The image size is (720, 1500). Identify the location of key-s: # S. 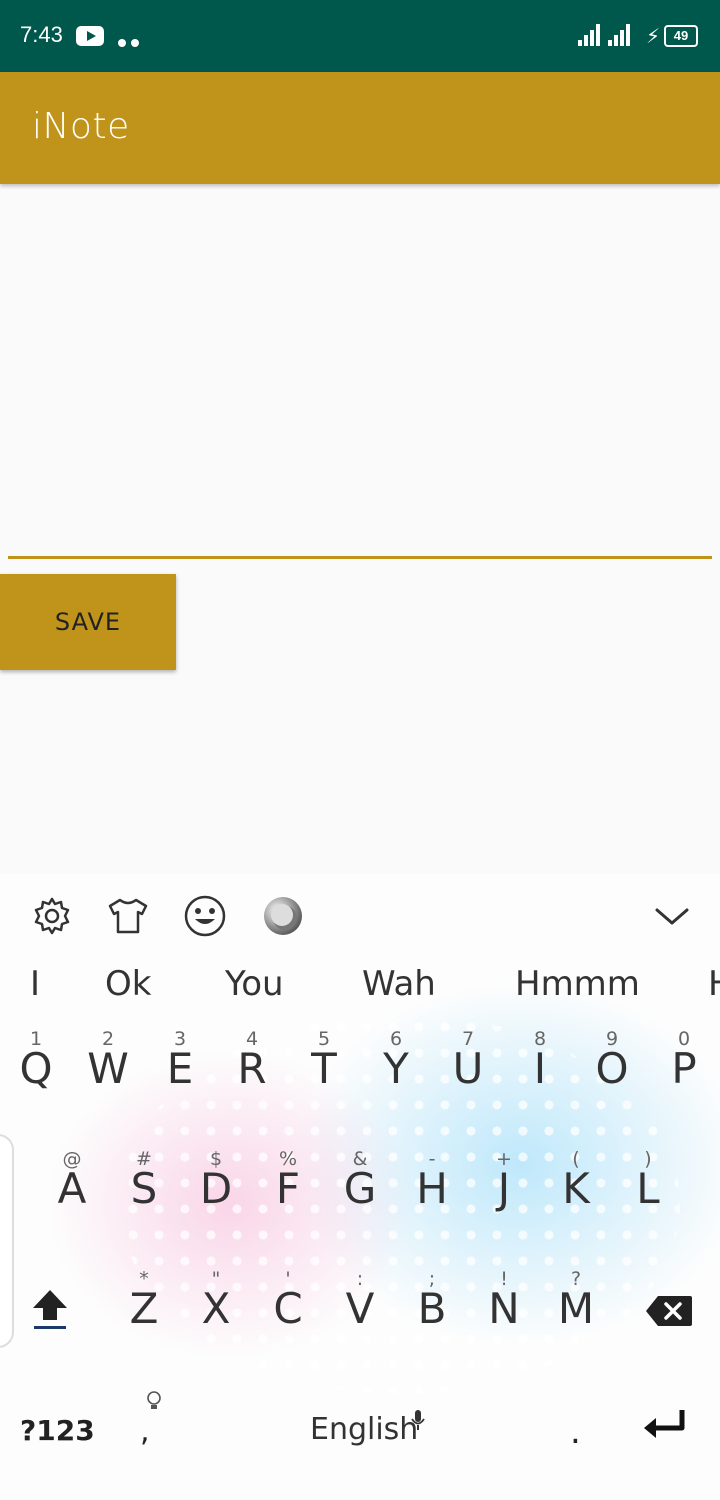
(144, 1193).